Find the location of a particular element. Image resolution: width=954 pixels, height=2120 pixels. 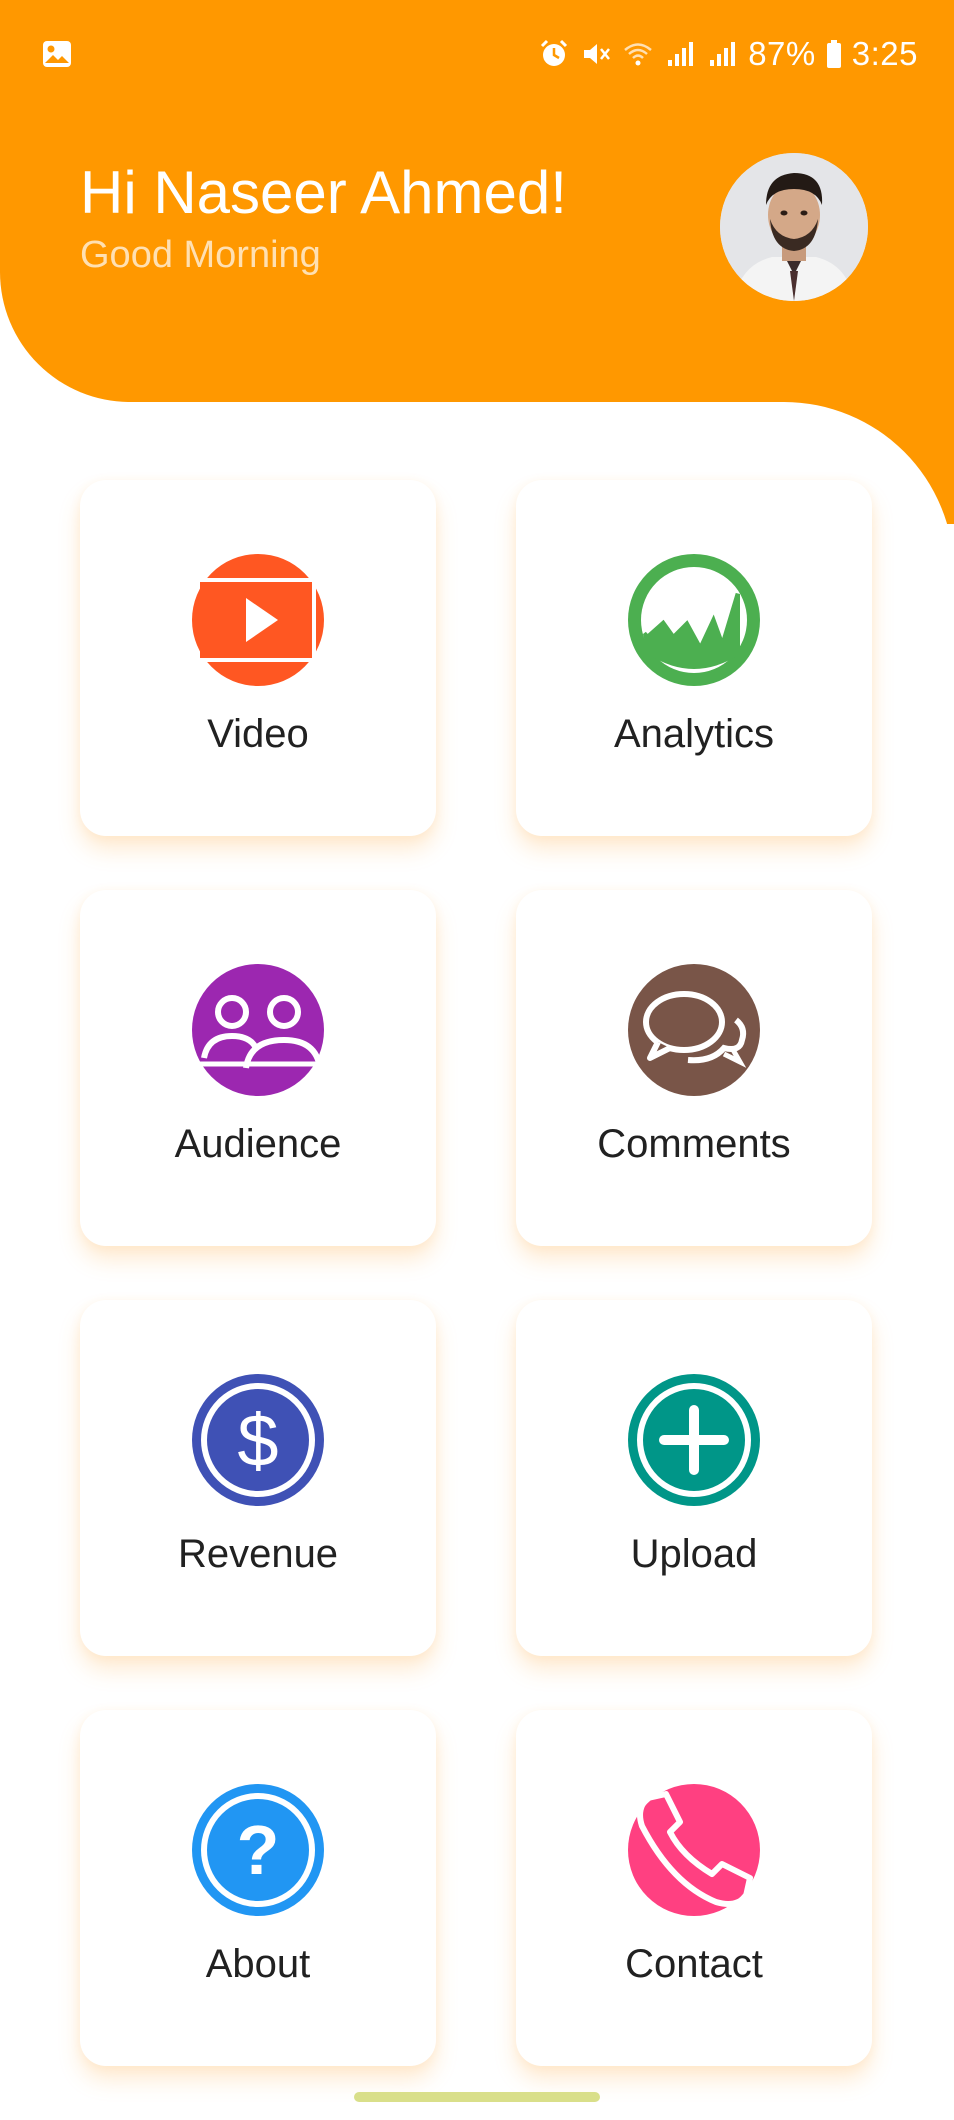

profile-photo is located at coordinates (794, 227).